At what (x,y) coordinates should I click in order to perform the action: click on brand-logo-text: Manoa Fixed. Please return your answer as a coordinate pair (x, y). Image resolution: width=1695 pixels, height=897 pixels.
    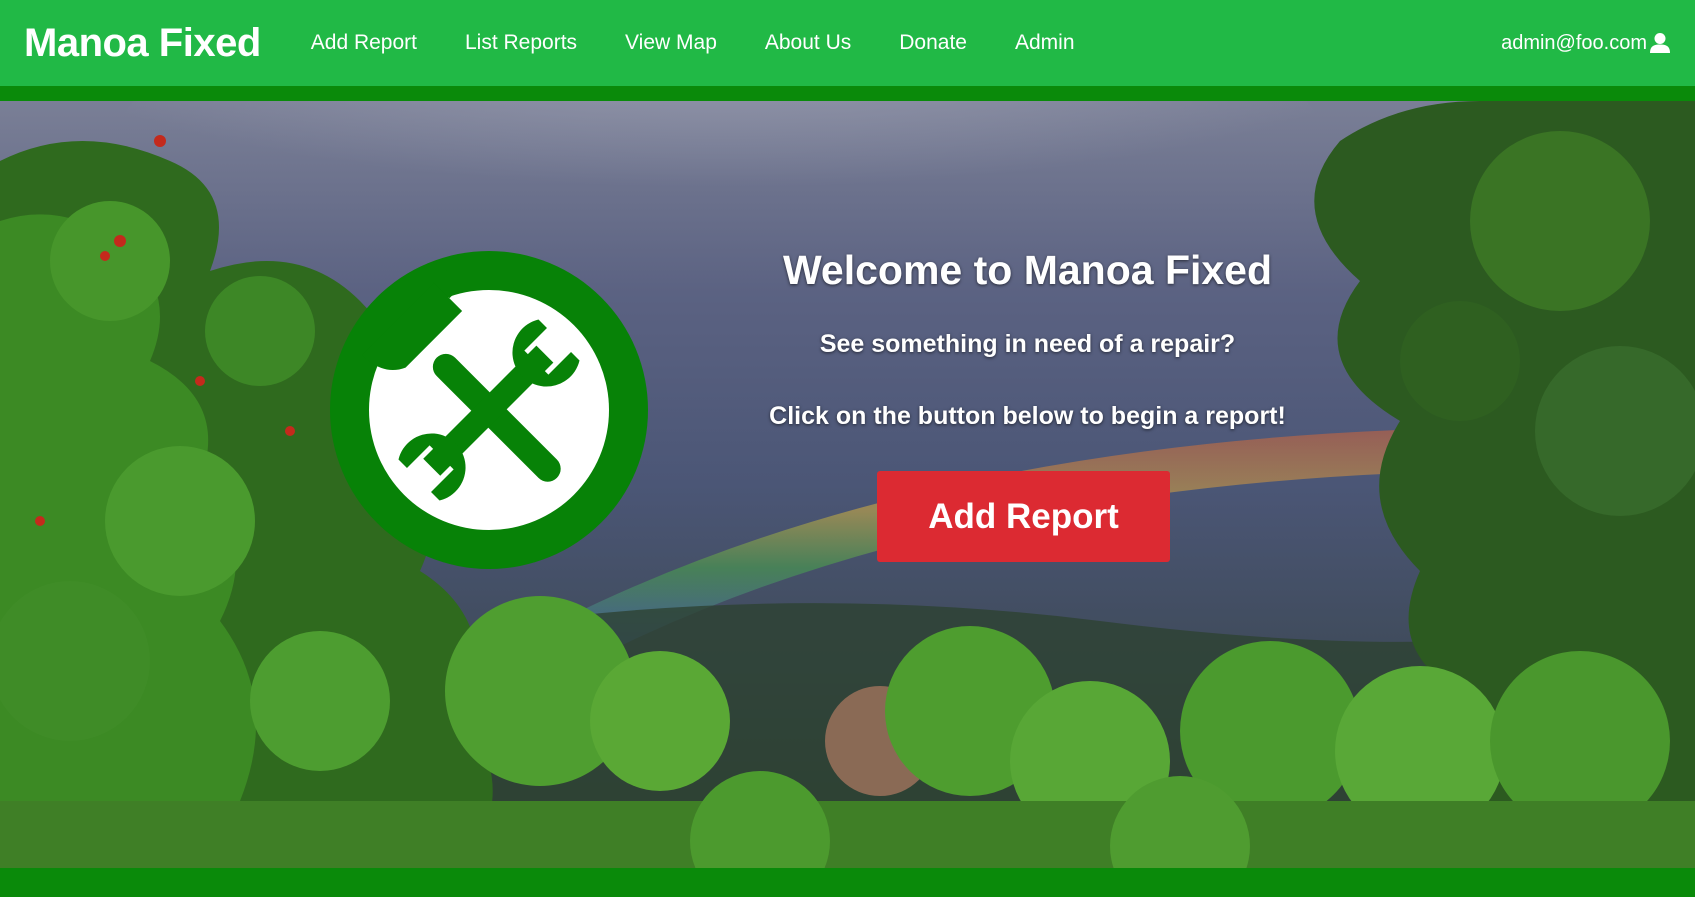
    Looking at the image, I should click on (142, 43).